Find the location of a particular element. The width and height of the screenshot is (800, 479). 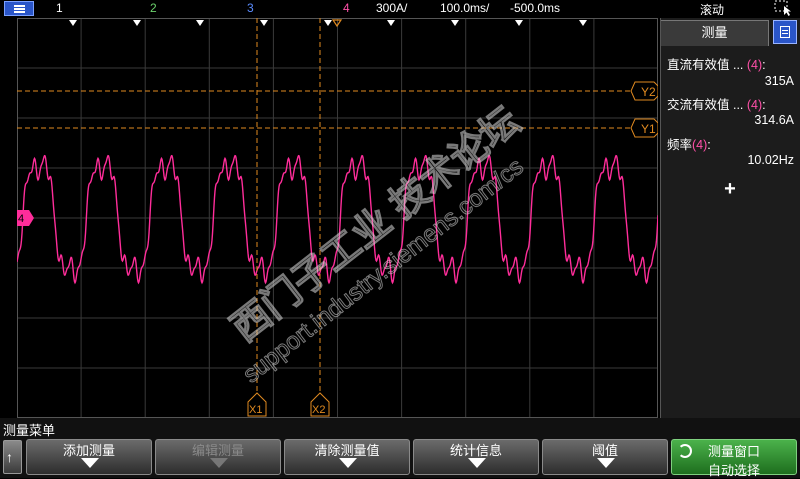

softkey-menu: 测量菜单 ↑ 添加测量 编辑测量 清除测量值 统计信息 阈值 测量窗口 自动选择 is located at coordinates (400, 448).